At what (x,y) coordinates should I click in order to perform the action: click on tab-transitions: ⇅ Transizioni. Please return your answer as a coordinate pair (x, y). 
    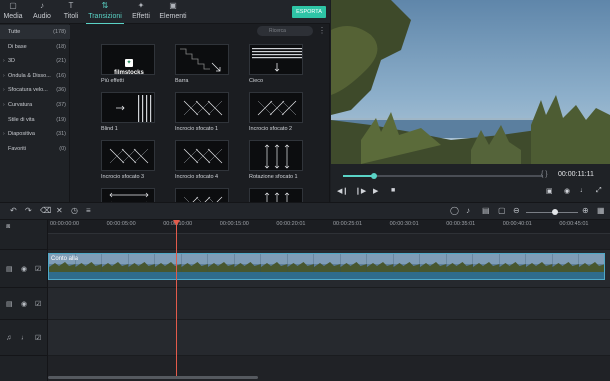
    Looking at the image, I should click on (105, 12).